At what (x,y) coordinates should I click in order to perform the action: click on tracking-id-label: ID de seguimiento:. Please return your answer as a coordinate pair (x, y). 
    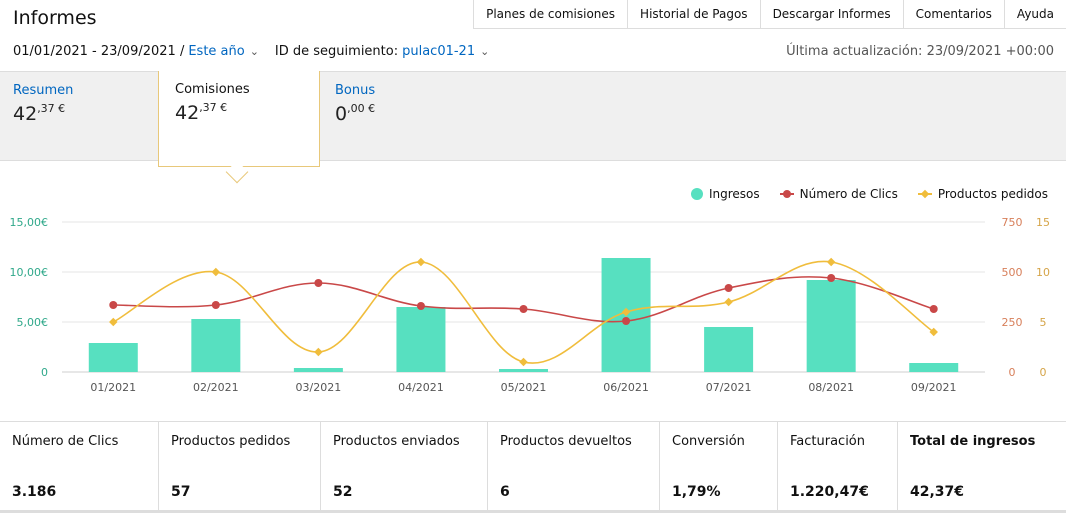
    Looking at the image, I should click on (336, 51).